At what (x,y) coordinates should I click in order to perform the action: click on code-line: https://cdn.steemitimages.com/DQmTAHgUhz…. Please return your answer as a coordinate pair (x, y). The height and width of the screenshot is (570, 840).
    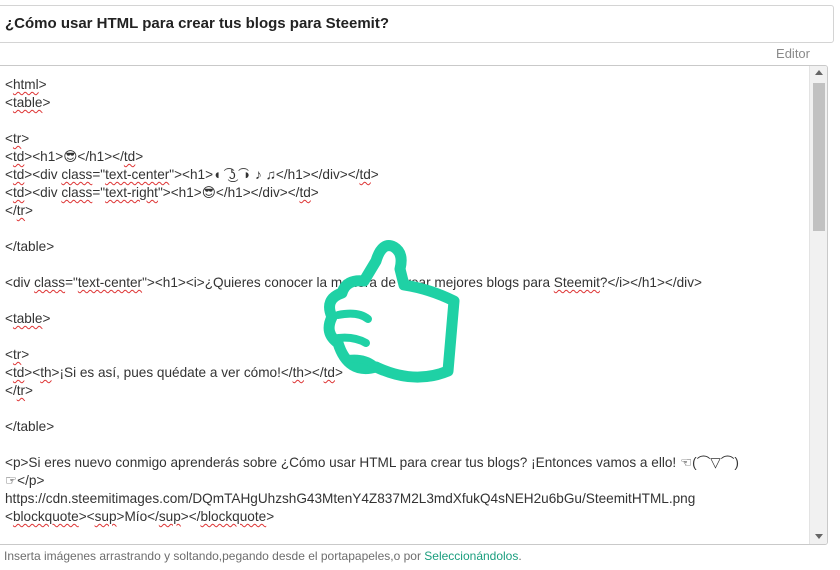
    Looking at the image, I should click on (405, 499).